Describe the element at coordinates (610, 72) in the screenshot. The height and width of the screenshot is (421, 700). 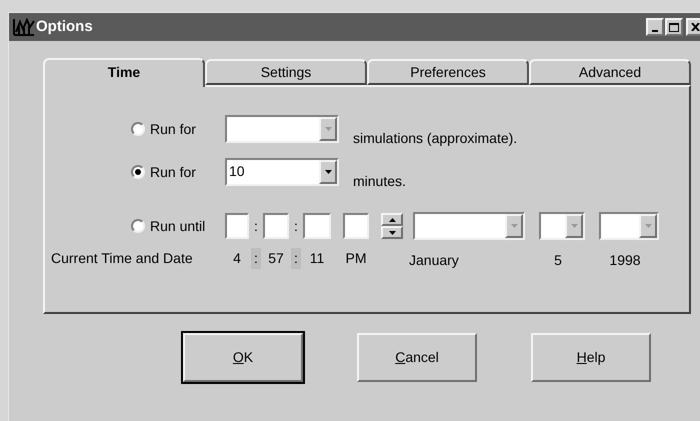
I see `tab: Advanced` at that location.